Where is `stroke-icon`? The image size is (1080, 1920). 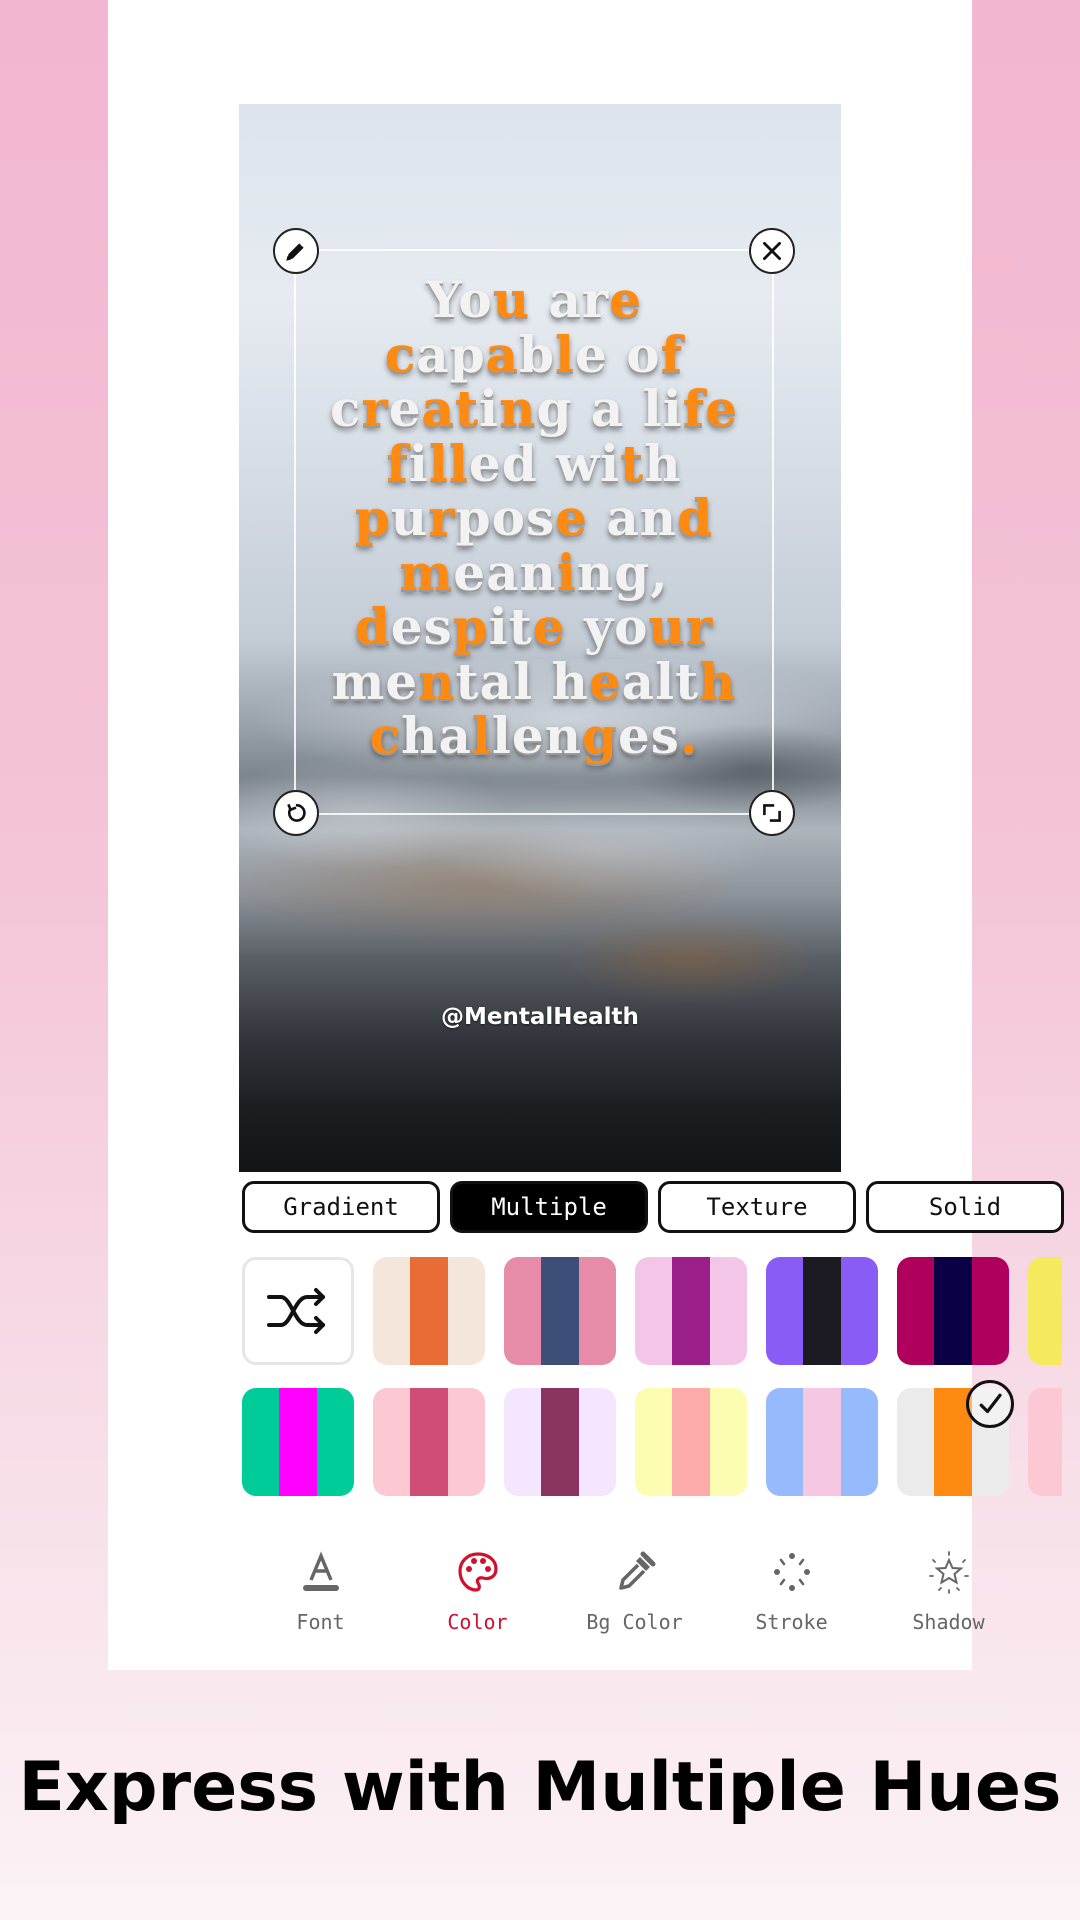
stroke-icon is located at coordinates (792, 1572).